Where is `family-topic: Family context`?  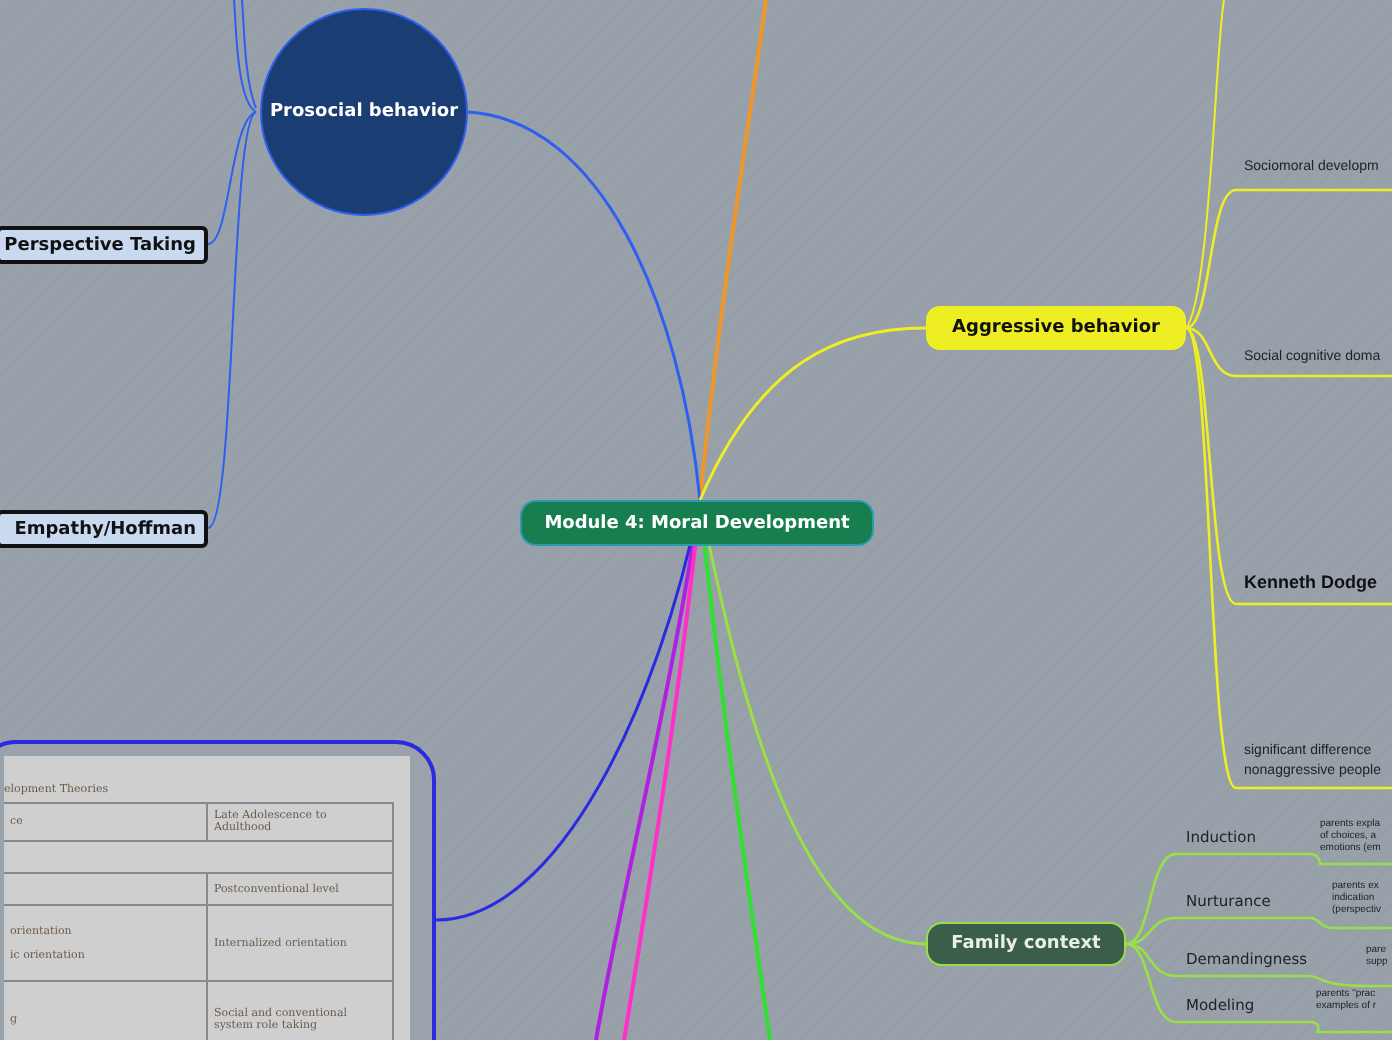
family-topic: Family context is located at coordinates (1026, 944).